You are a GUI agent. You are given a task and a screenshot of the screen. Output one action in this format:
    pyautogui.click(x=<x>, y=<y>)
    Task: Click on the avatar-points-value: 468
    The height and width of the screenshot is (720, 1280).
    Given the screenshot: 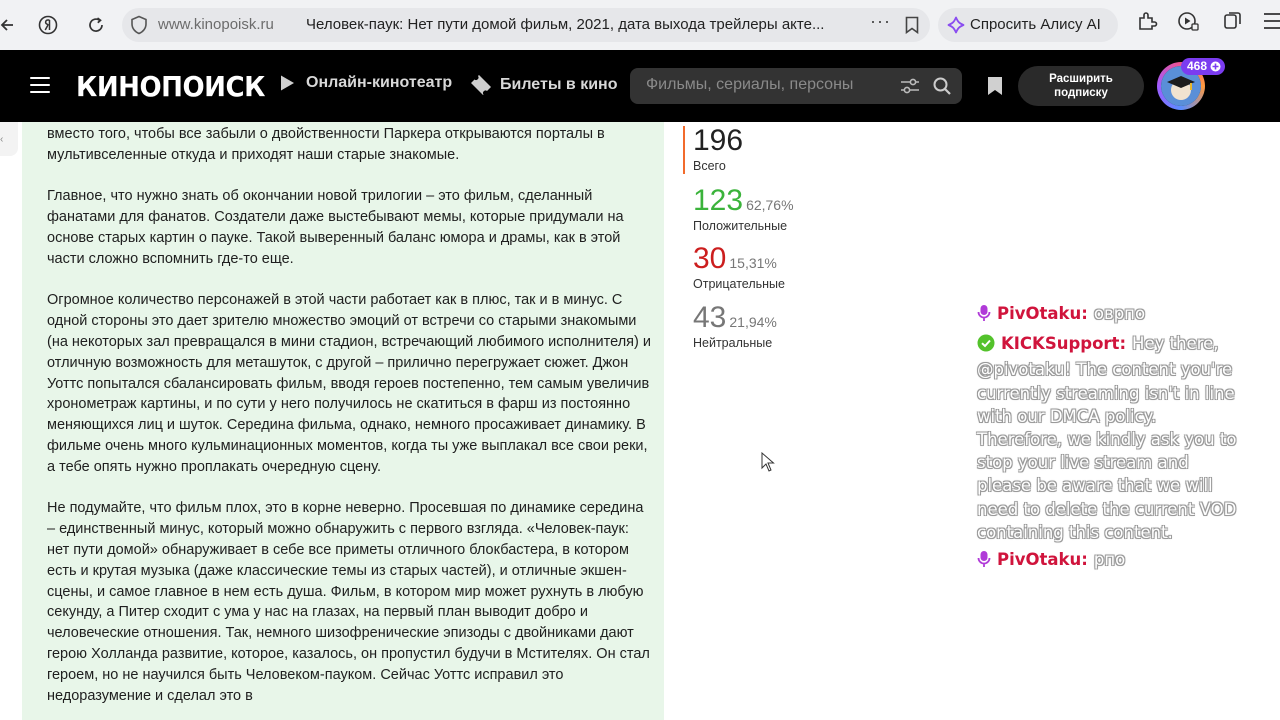 What is the action you would take?
    pyautogui.click(x=1197, y=66)
    